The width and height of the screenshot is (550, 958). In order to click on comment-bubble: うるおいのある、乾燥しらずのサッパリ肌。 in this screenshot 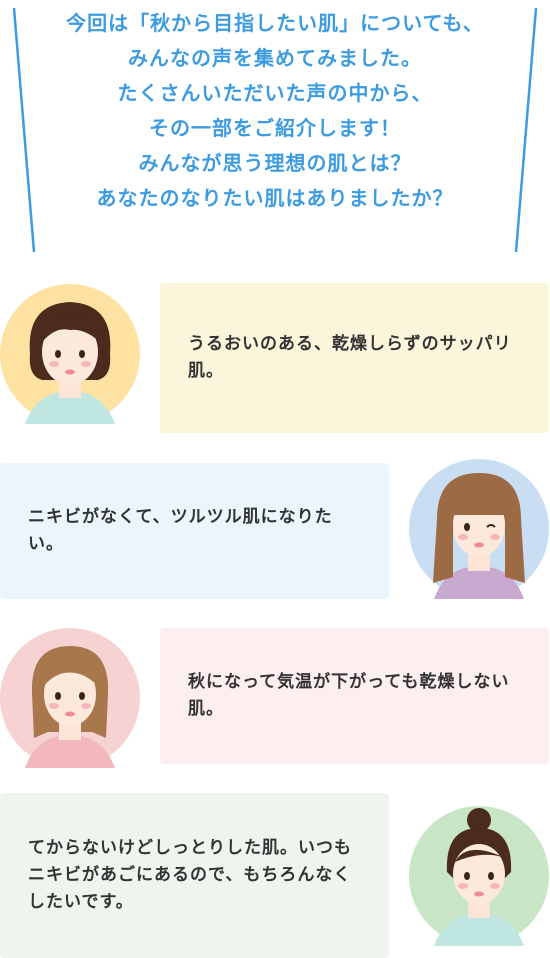, I will do `click(354, 358)`.